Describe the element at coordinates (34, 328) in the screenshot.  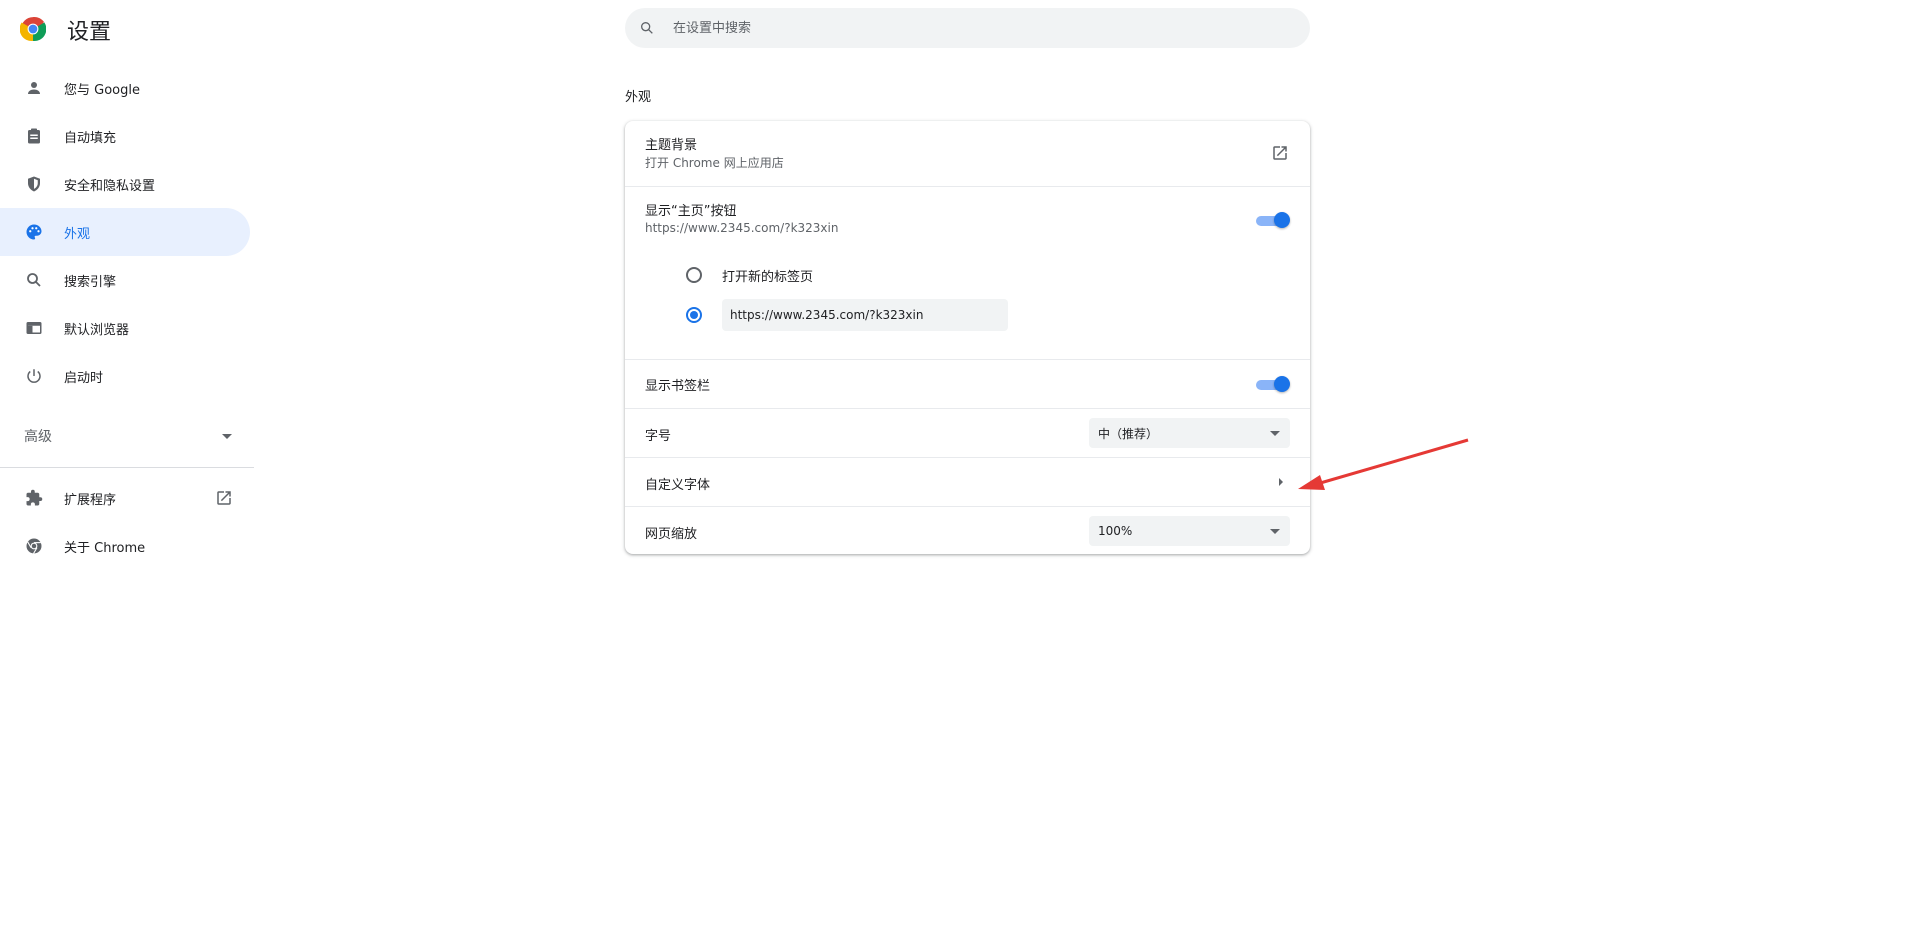
I see `browser-icon` at that location.